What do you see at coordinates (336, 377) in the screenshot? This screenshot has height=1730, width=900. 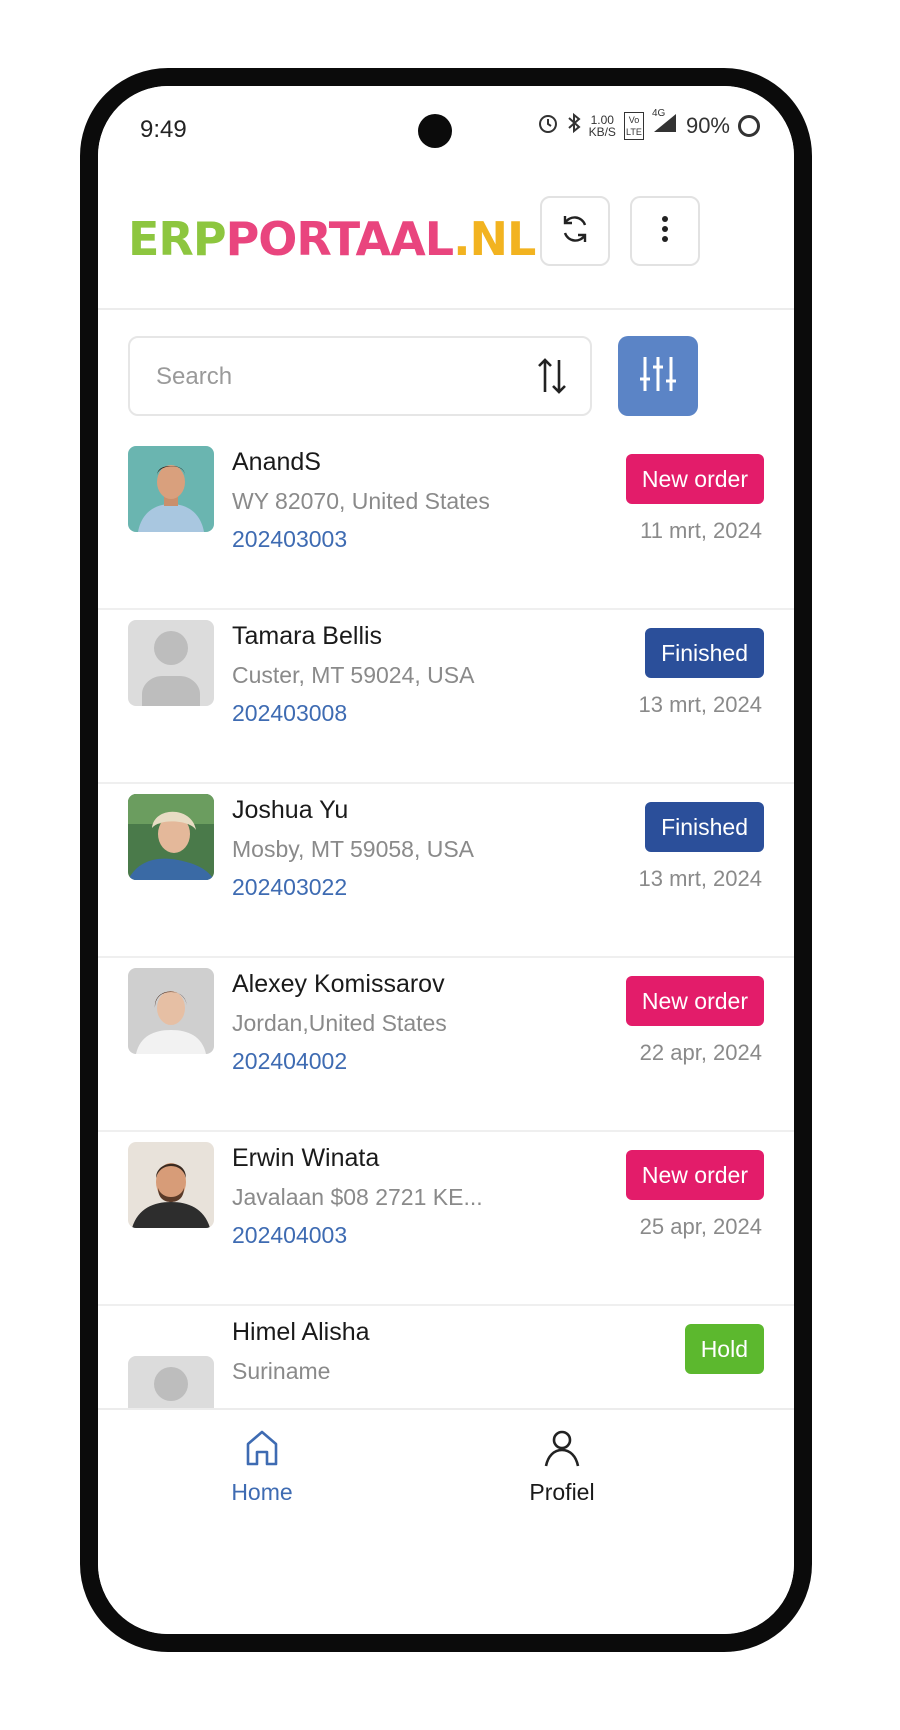 I see `search-input` at bounding box center [336, 377].